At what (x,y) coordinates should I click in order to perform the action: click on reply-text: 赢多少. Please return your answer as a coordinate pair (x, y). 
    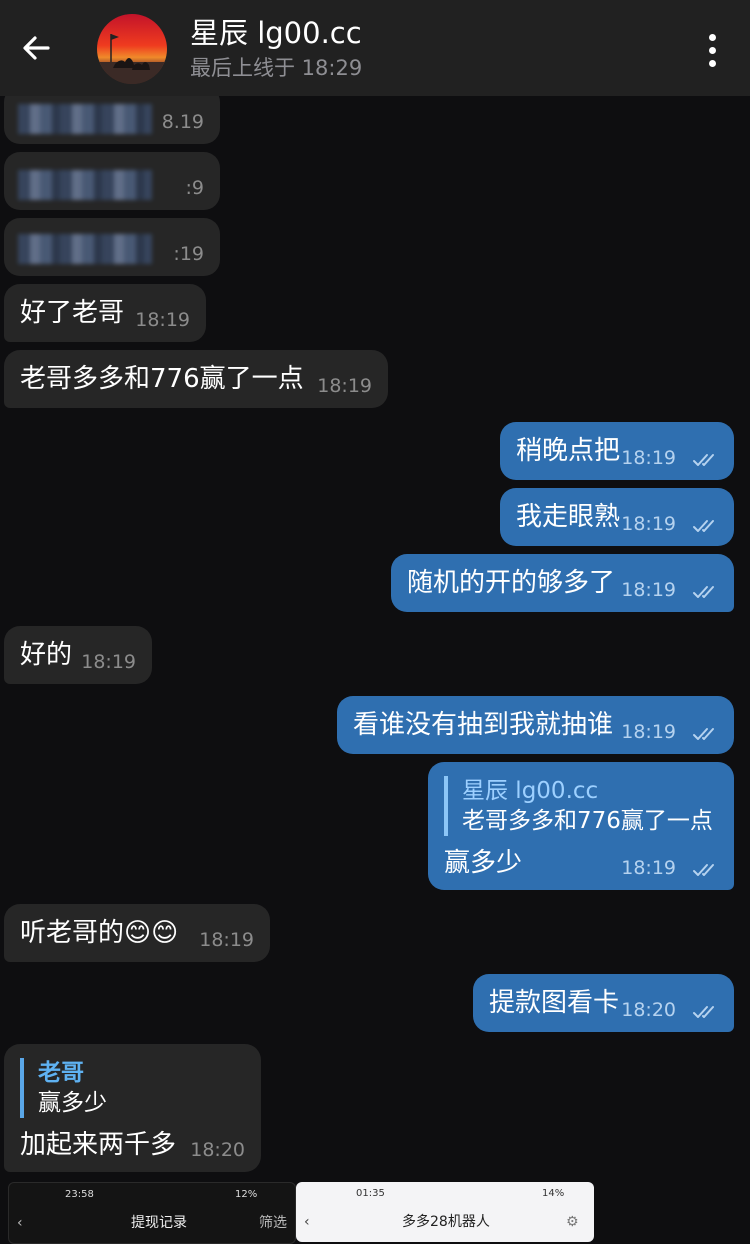
    Looking at the image, I should click on (72, 1103).